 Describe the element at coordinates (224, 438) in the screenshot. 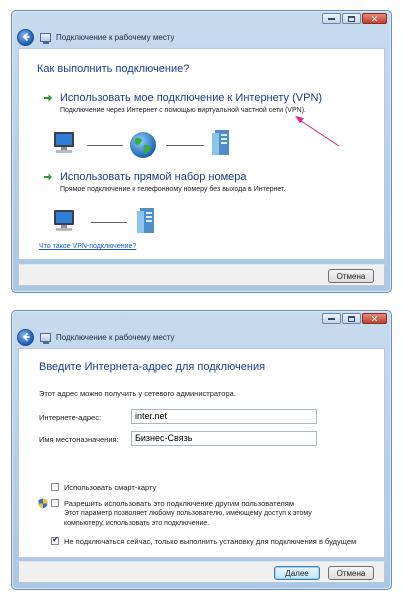

I see `destination-input: Бизнес-Связь` at that location.